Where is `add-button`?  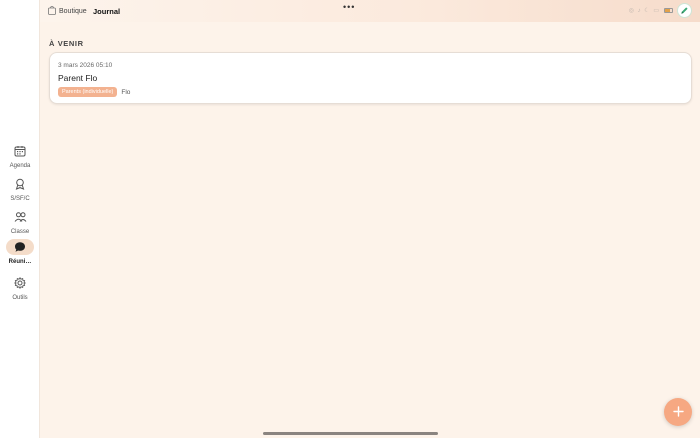
add-button is located at coordinates (678, 412).